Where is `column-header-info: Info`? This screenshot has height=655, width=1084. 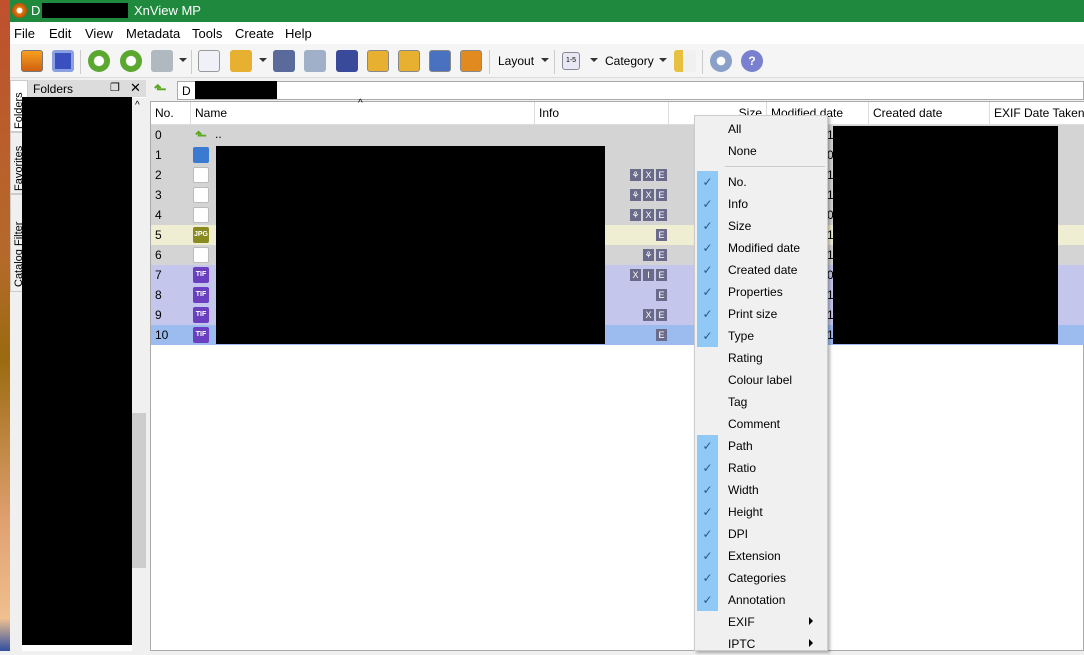
column-header-info: Info is located at coordinates (602, 113).